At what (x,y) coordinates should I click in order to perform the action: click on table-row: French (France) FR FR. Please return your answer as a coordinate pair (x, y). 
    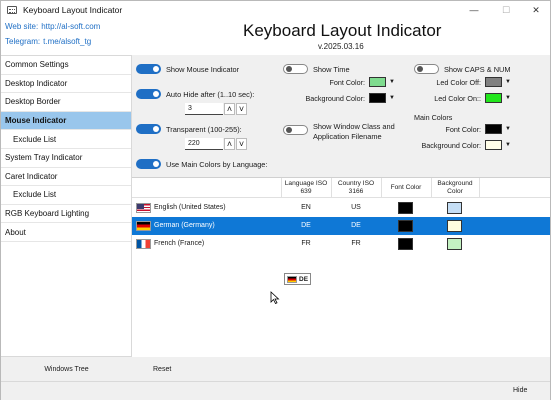
    Looking at the image, I should click on (341, 244).